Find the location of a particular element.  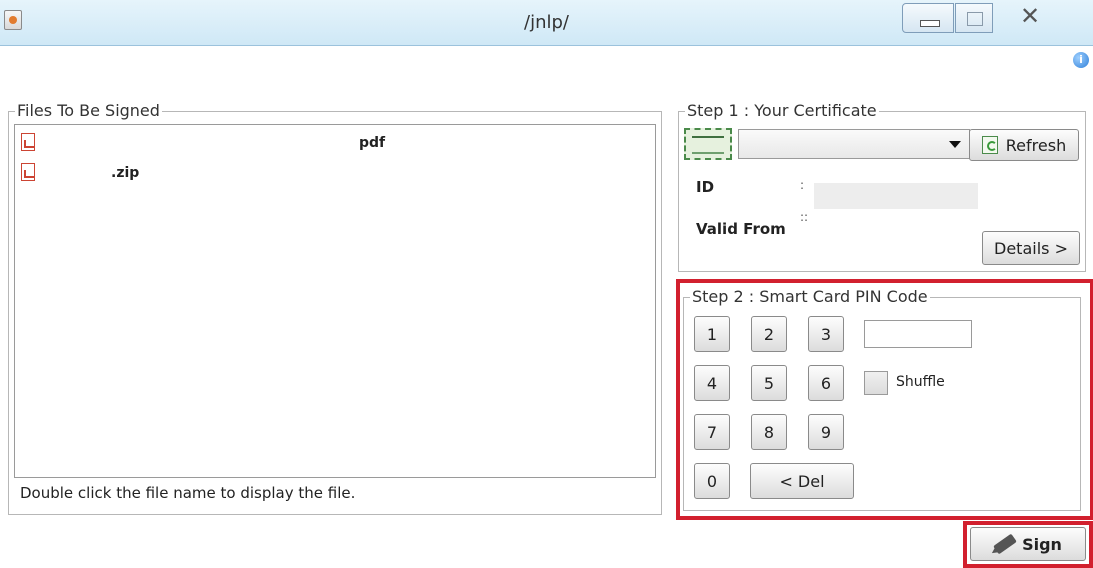

sign-label: Sign is located at coordinates (1042, 544).